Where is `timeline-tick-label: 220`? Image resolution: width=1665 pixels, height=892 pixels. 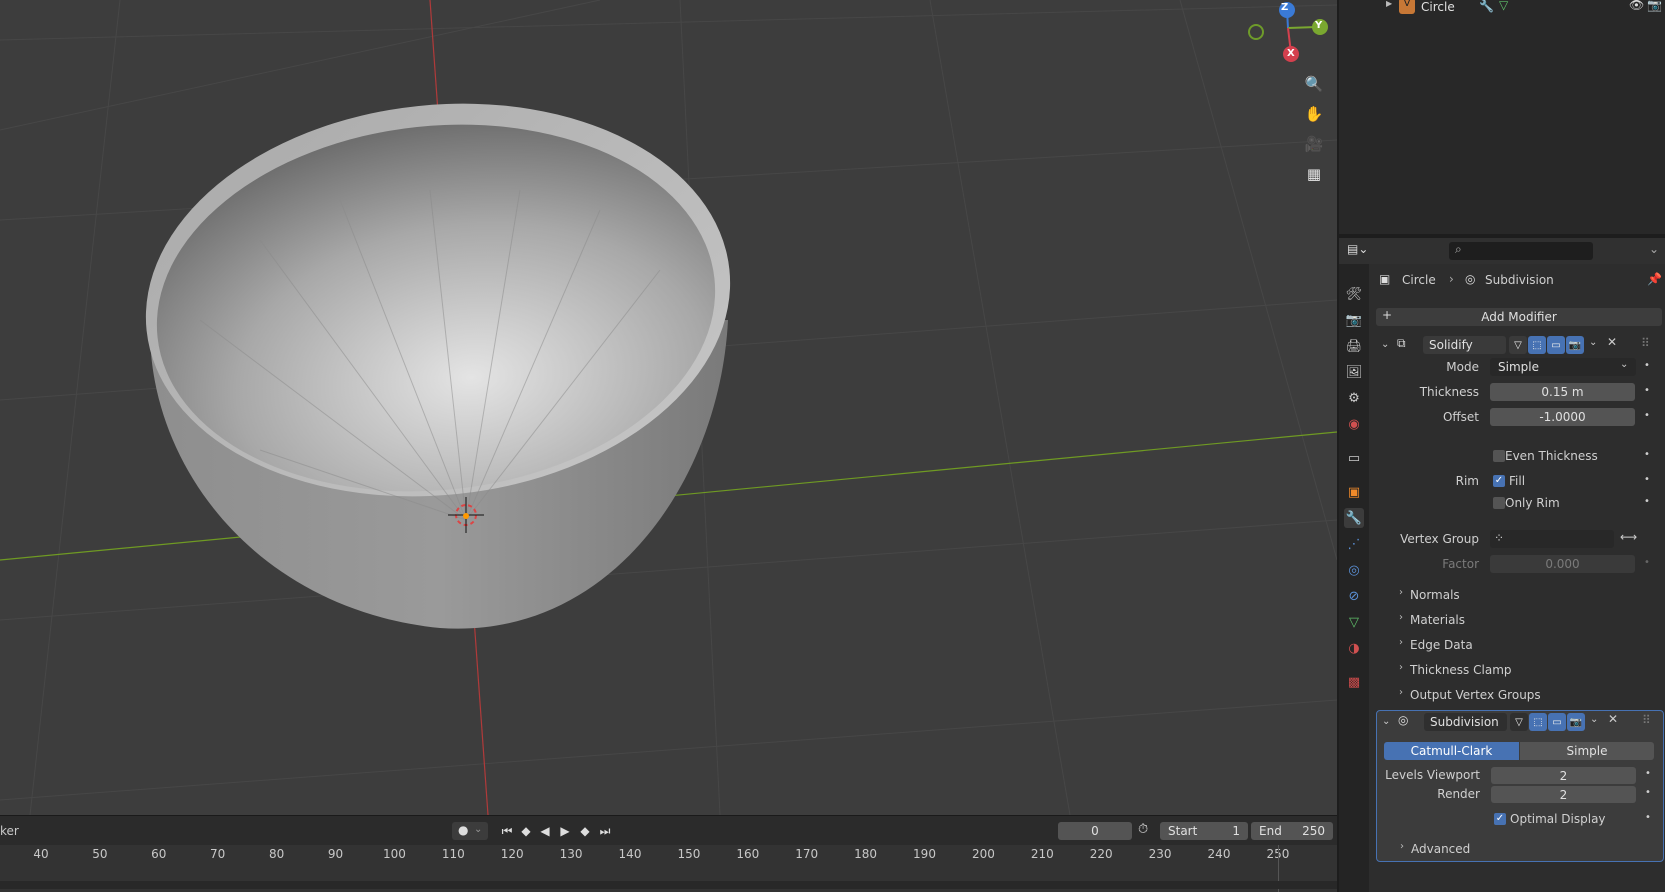 timeline-tick-label: 220 is located at coordinates (1101, 854).